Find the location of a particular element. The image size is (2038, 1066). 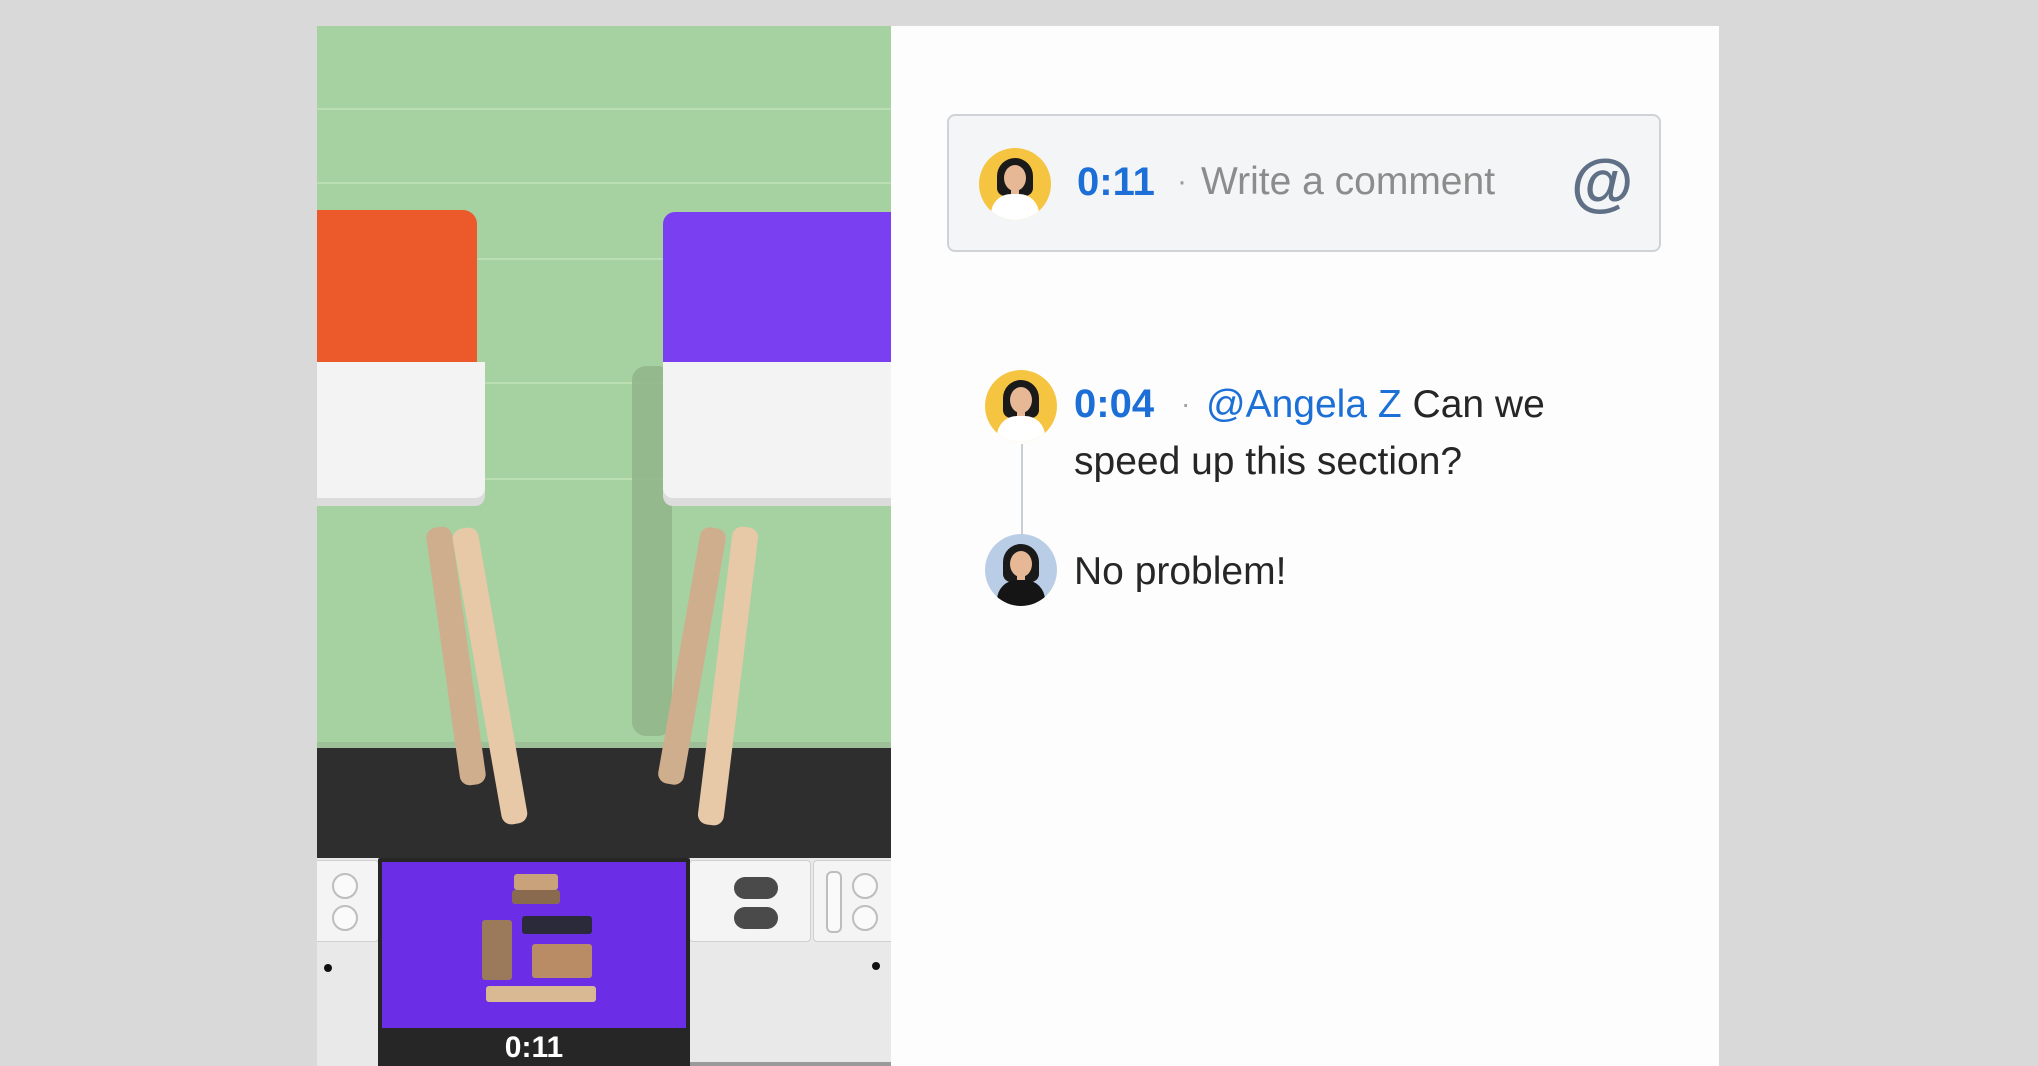

thumbnail-image is located at coordinates (534, 945).